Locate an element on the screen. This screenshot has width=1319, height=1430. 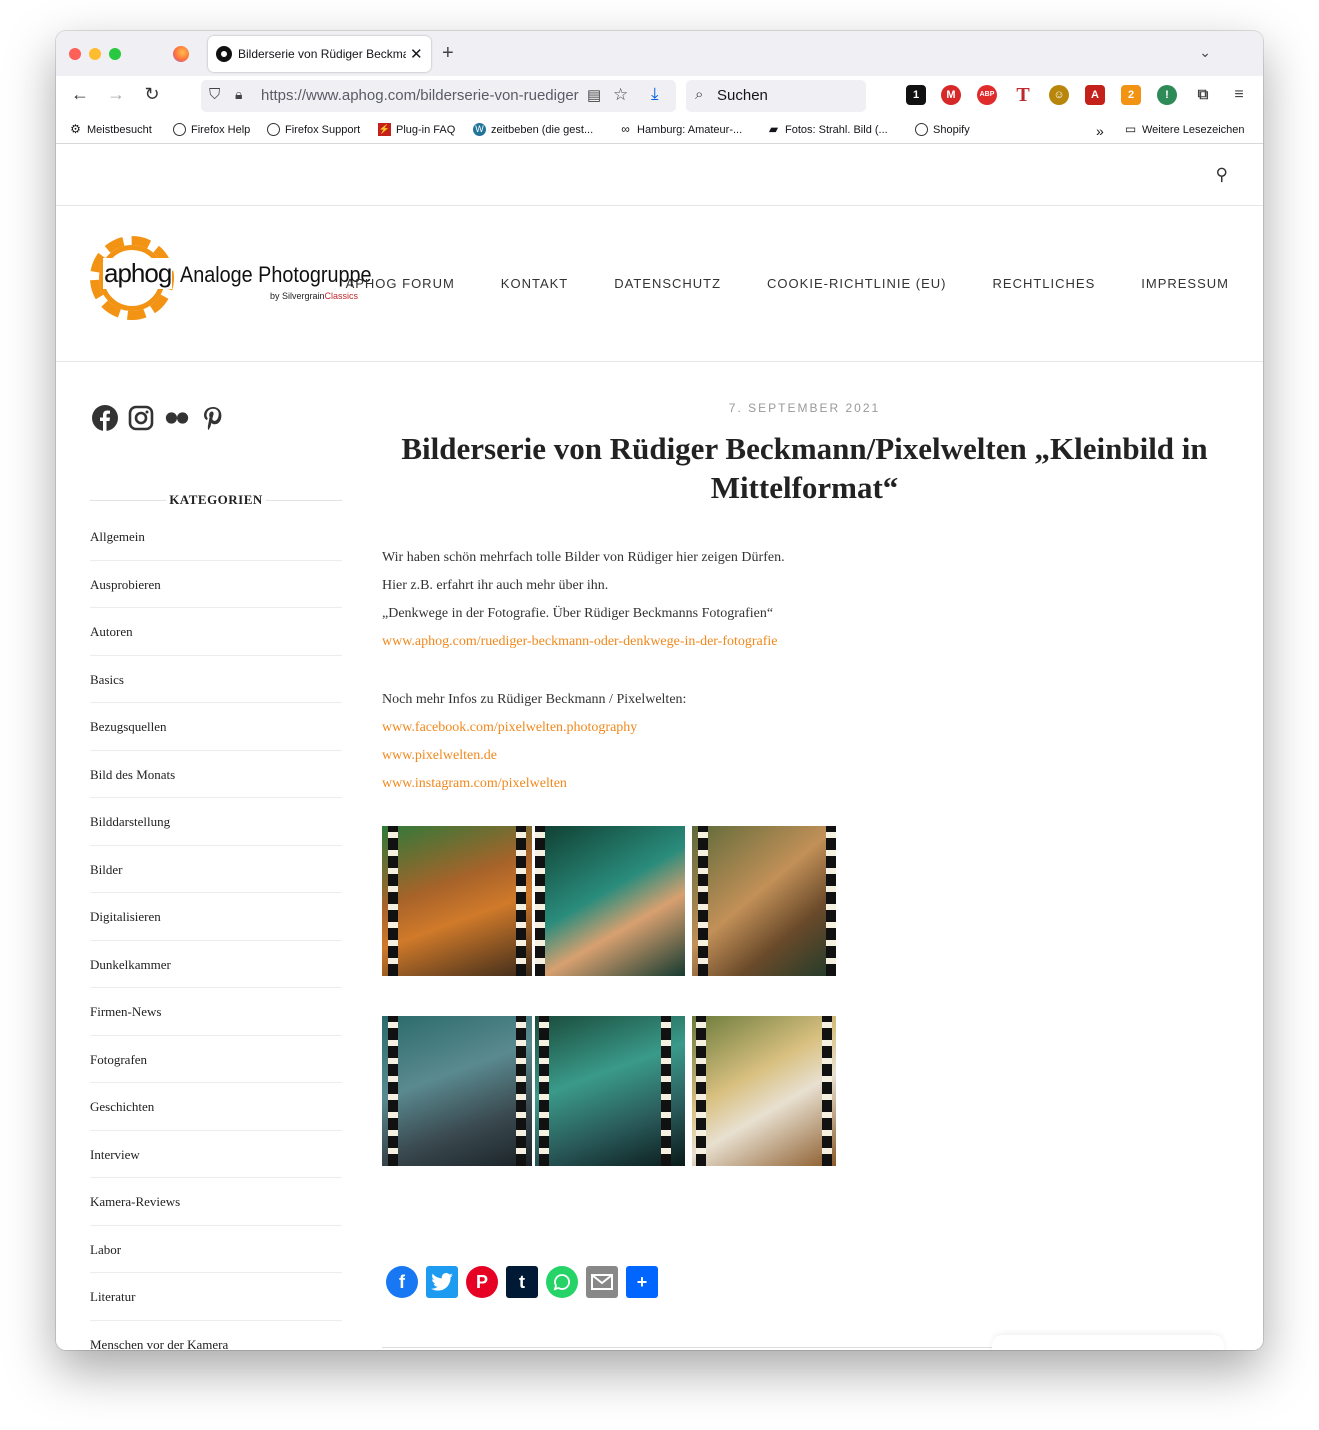
search-input: Suchen is located at coordinates (742, 95).